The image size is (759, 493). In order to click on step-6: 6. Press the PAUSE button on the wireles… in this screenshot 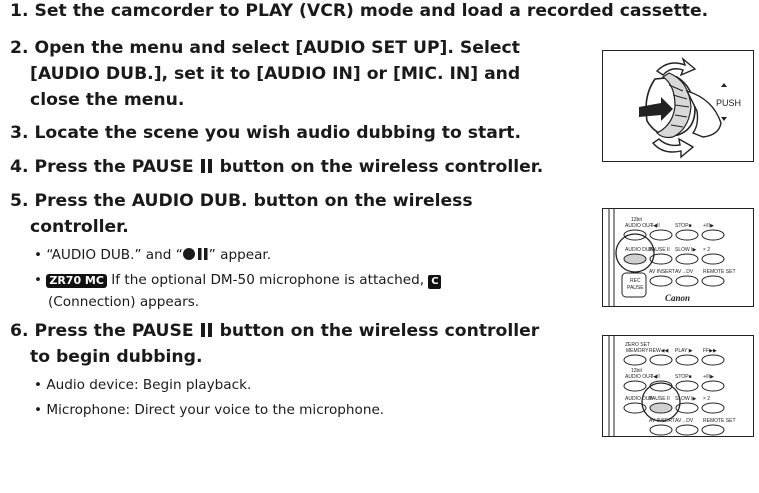, I will do `click(275, 331)`.